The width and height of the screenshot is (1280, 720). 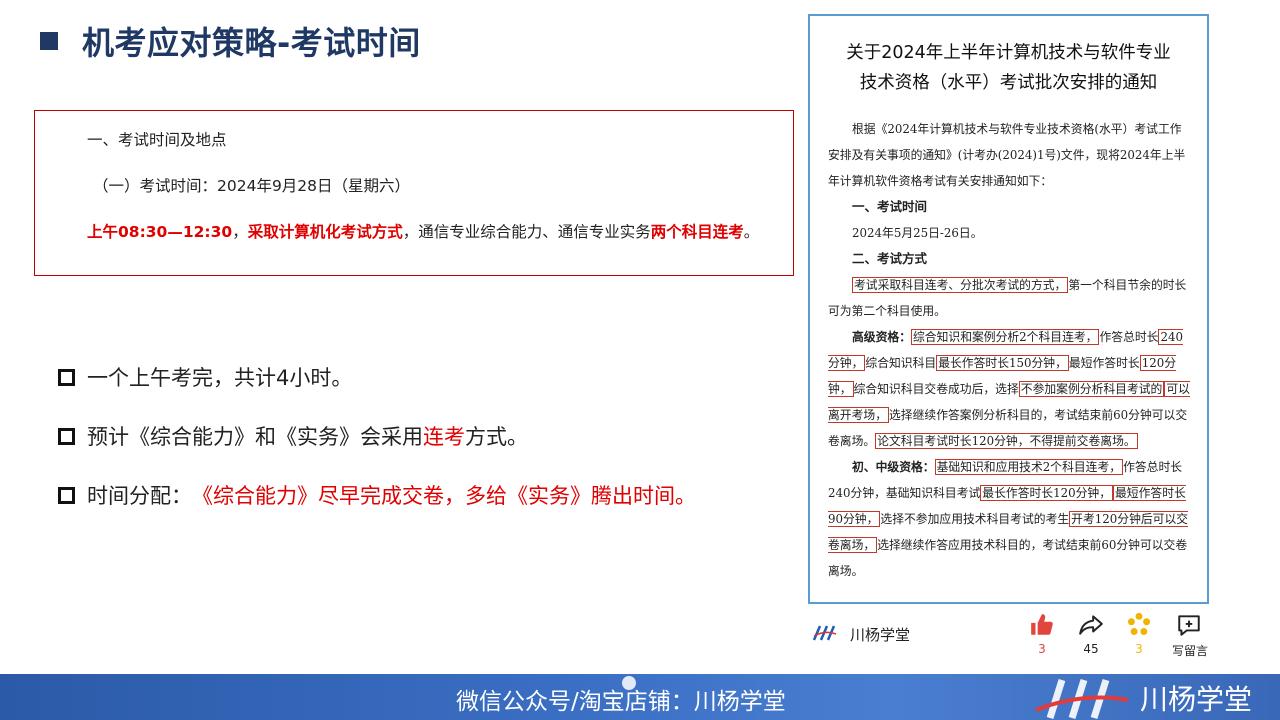 What do you see at coordinates (1082, 699) in the screenshot?
I see `chuanyang-brand-logo-icon` at bounding box center [1082, 699].